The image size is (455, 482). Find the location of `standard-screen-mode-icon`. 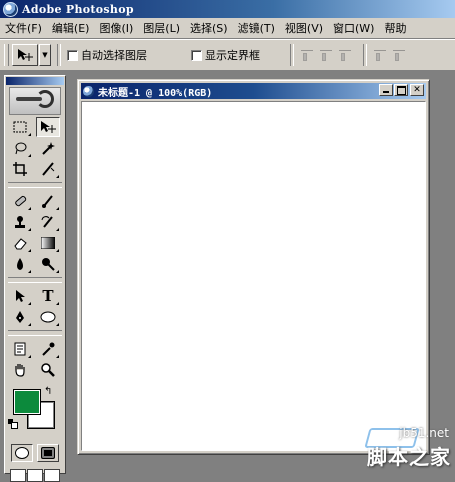

standard-screen-mode-icon is located at coordinates (17, 475).